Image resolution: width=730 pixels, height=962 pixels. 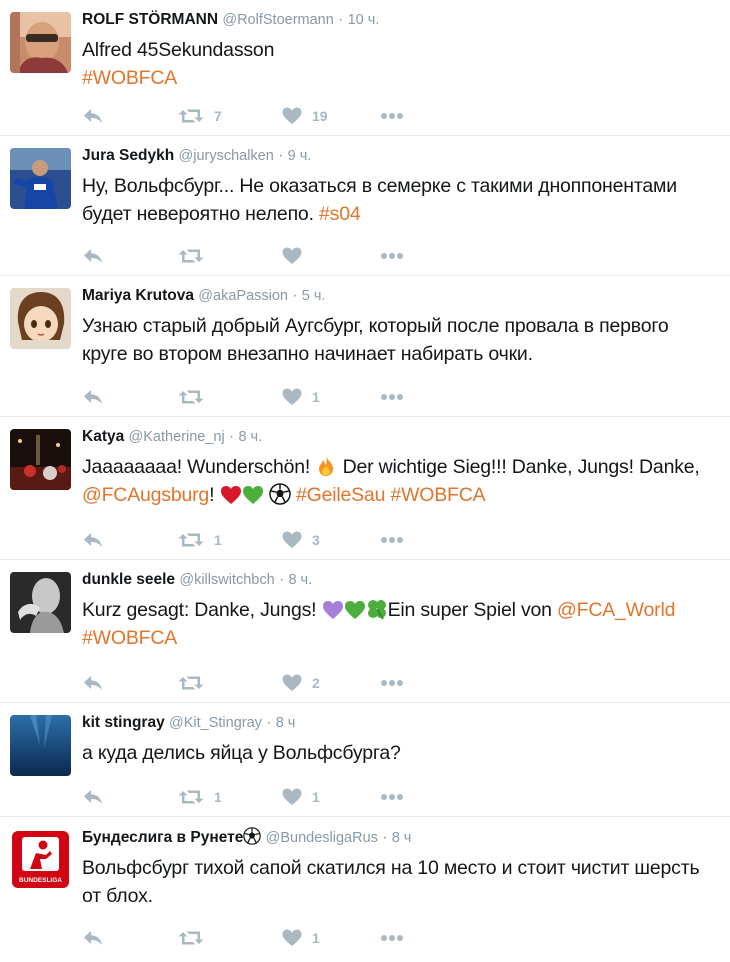 I want to click on fire-emoji-icon, so click(x=326, y=466).